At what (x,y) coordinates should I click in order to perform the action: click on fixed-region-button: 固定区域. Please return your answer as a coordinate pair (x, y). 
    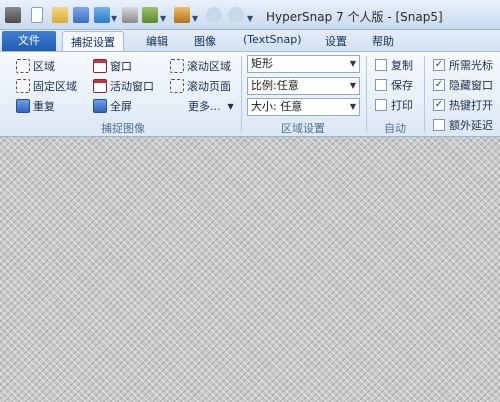
    Looking at the image, I should click on (46, 86).